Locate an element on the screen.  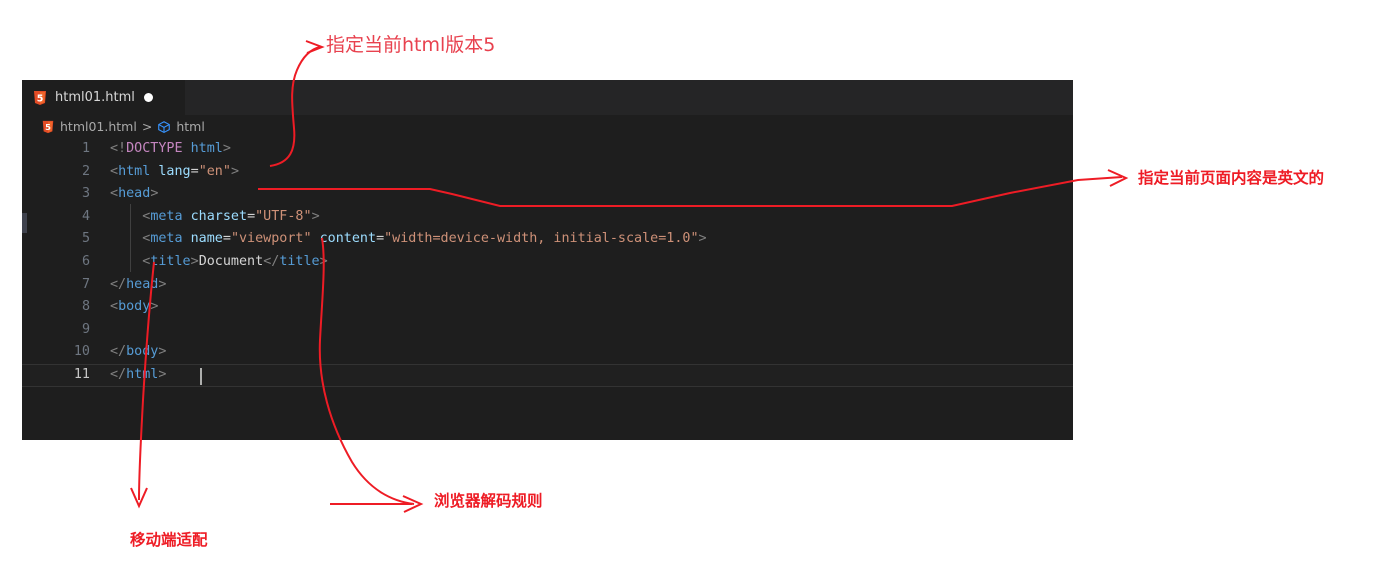
breadcrumb-symbol: html is located at coordinates (190, 126).